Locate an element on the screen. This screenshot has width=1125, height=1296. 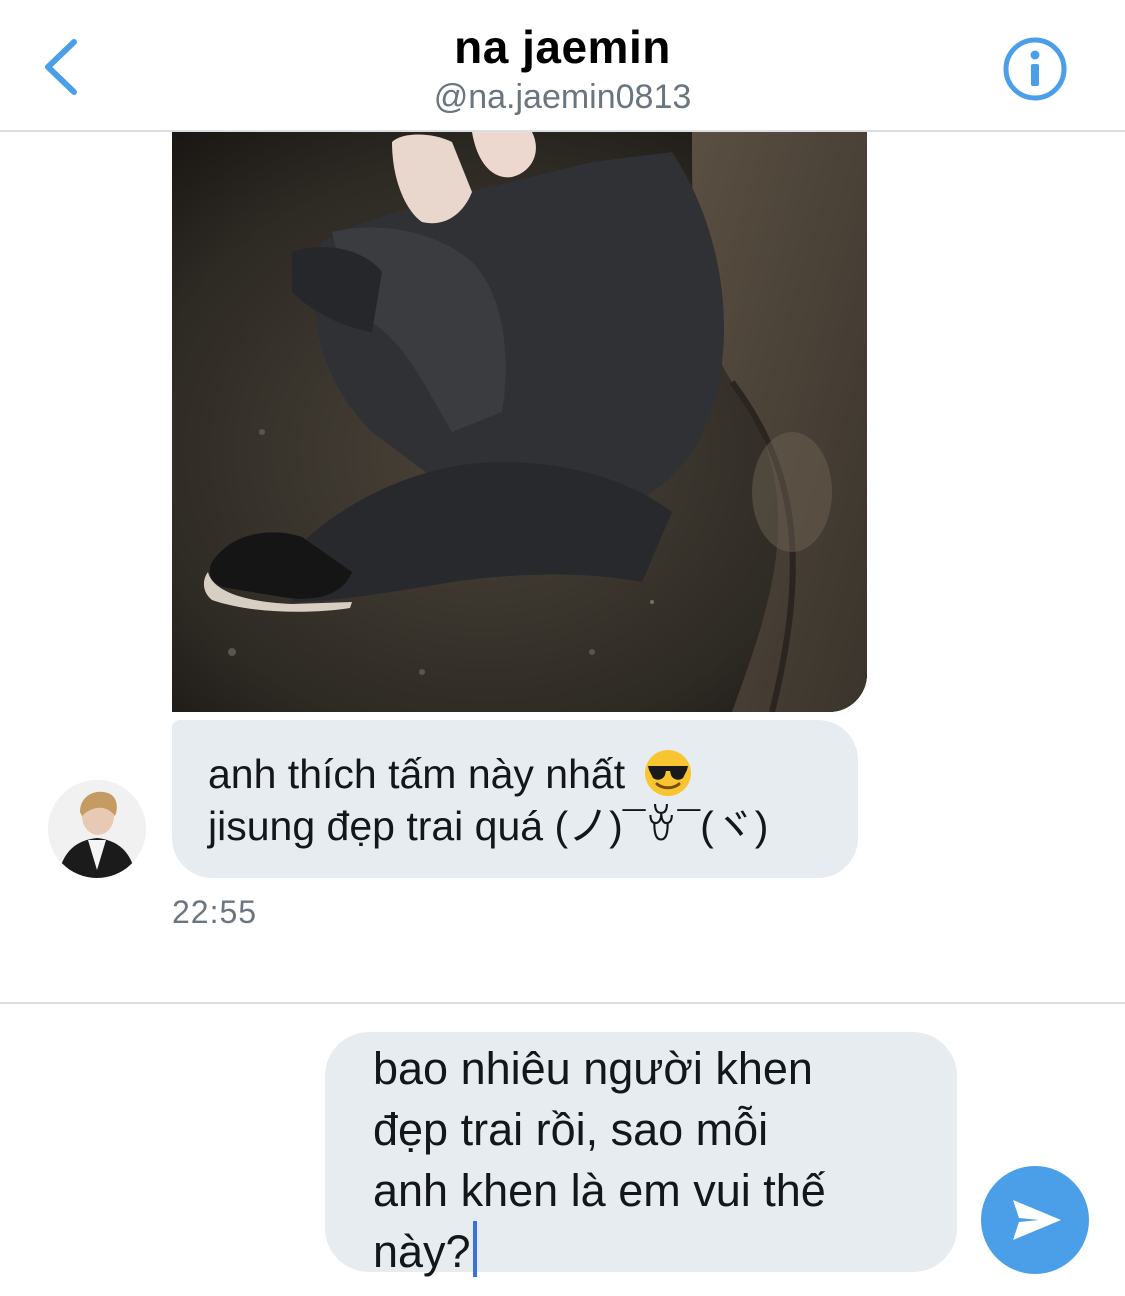
conversation-header: na jaemin @na.jaemin0813 is located at coordinates (562, 66).